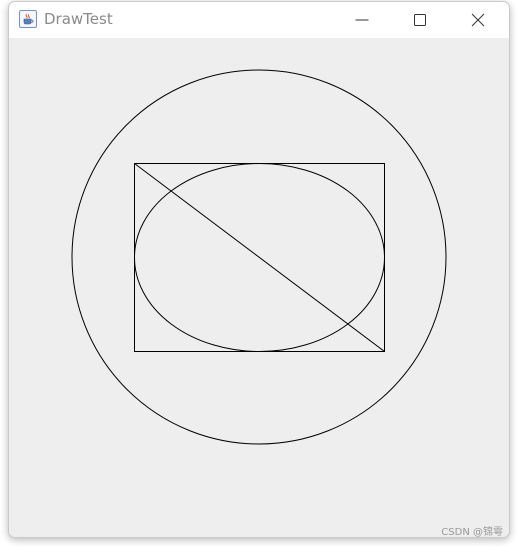 The height and width of the screenshot is (546, 517). I want to click on java-coffee-cup-icon, so click(28, 19).